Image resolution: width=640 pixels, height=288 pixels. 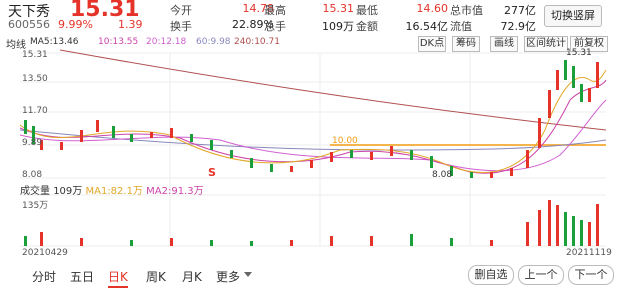 What do you see at coordinates (35, 79) in the screenshot?
I see `price-axis-p2: 13.50` at bounding box center [35, 79].